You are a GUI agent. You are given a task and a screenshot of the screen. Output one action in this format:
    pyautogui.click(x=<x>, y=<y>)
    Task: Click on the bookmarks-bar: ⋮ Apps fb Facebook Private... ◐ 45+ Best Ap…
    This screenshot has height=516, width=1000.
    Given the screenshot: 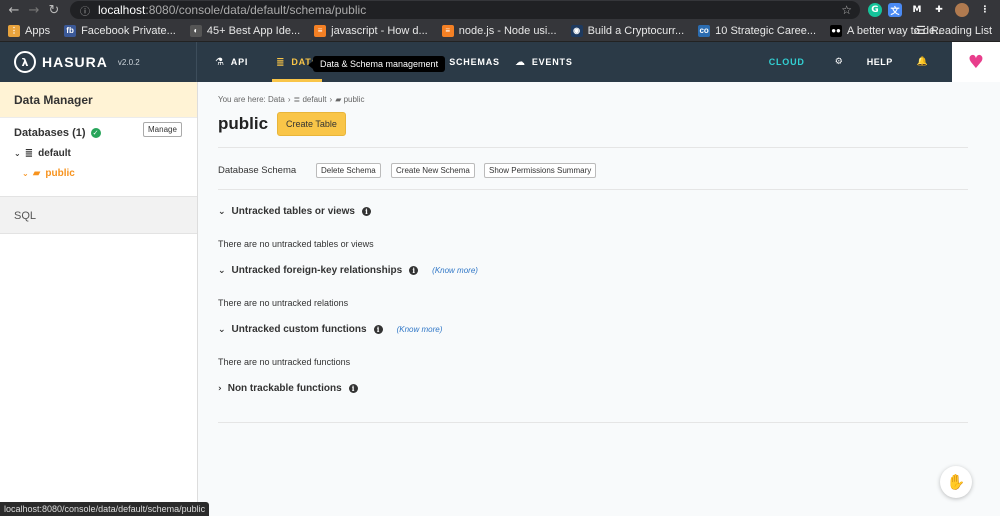 What is the action you would take?
    pyautogui.click(x=500, y=31)
    